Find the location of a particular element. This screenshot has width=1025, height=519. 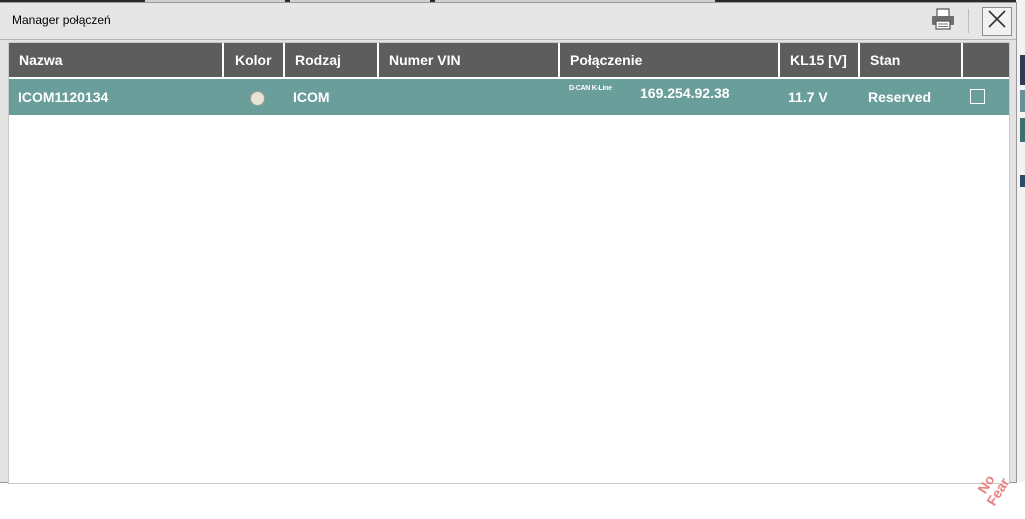

print-button is located at coordinates (943, 21).